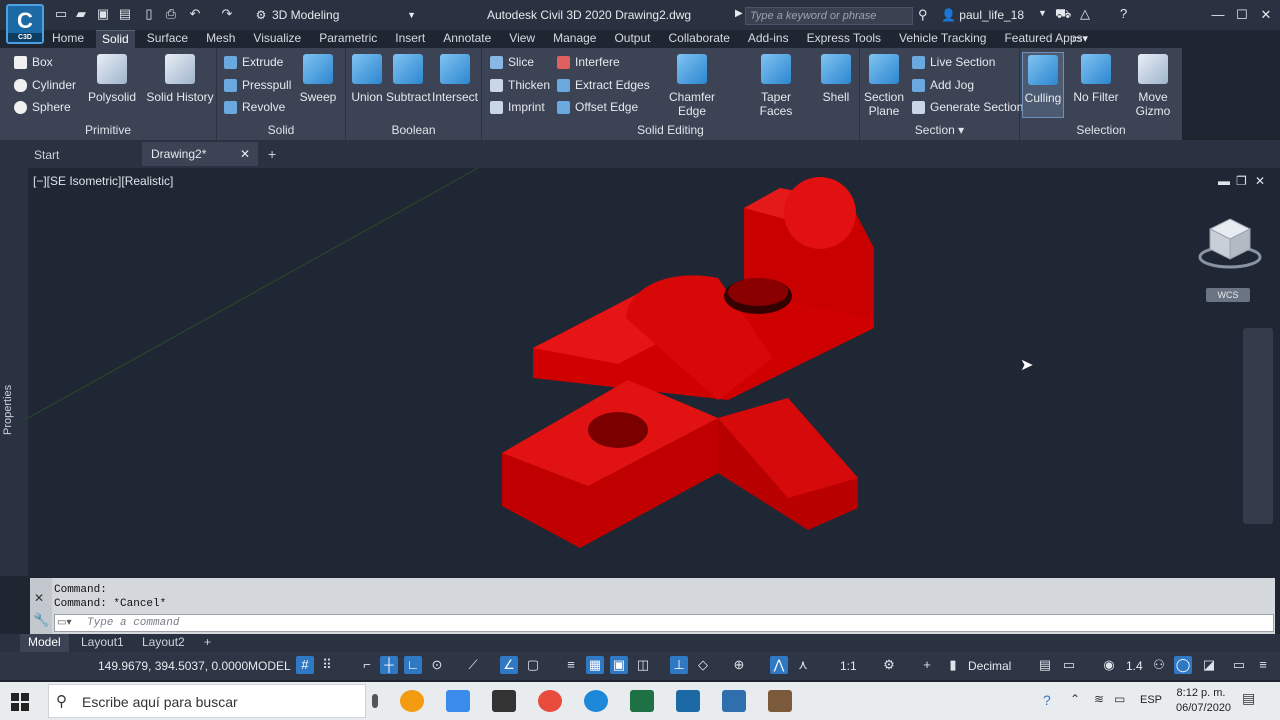  What do you see at coordinates (1241, 181) in the screenshot?
I see `viewport-restore-icon: ❐` at bounding box center [1241, 181].